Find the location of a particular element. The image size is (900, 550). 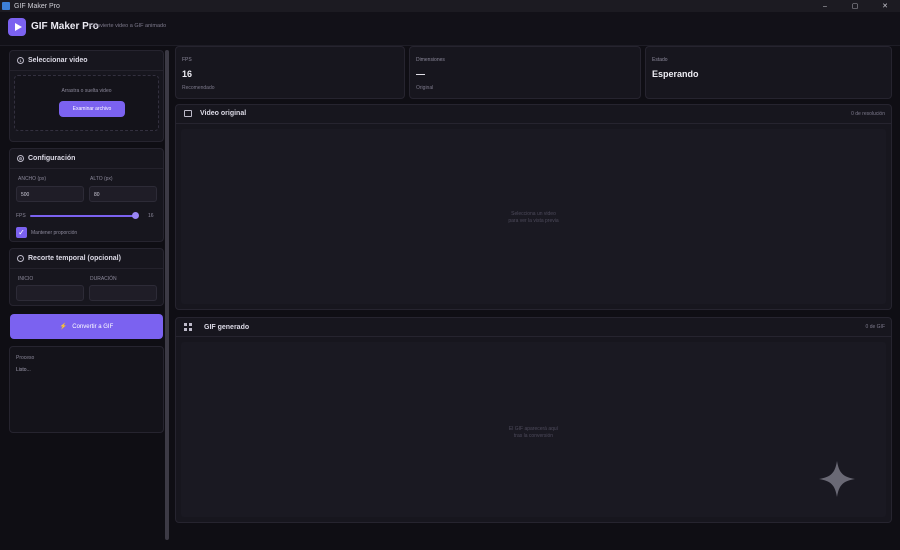

stat-card-dimensions: Dimensiones — Original is located at coordinates (525, 72).